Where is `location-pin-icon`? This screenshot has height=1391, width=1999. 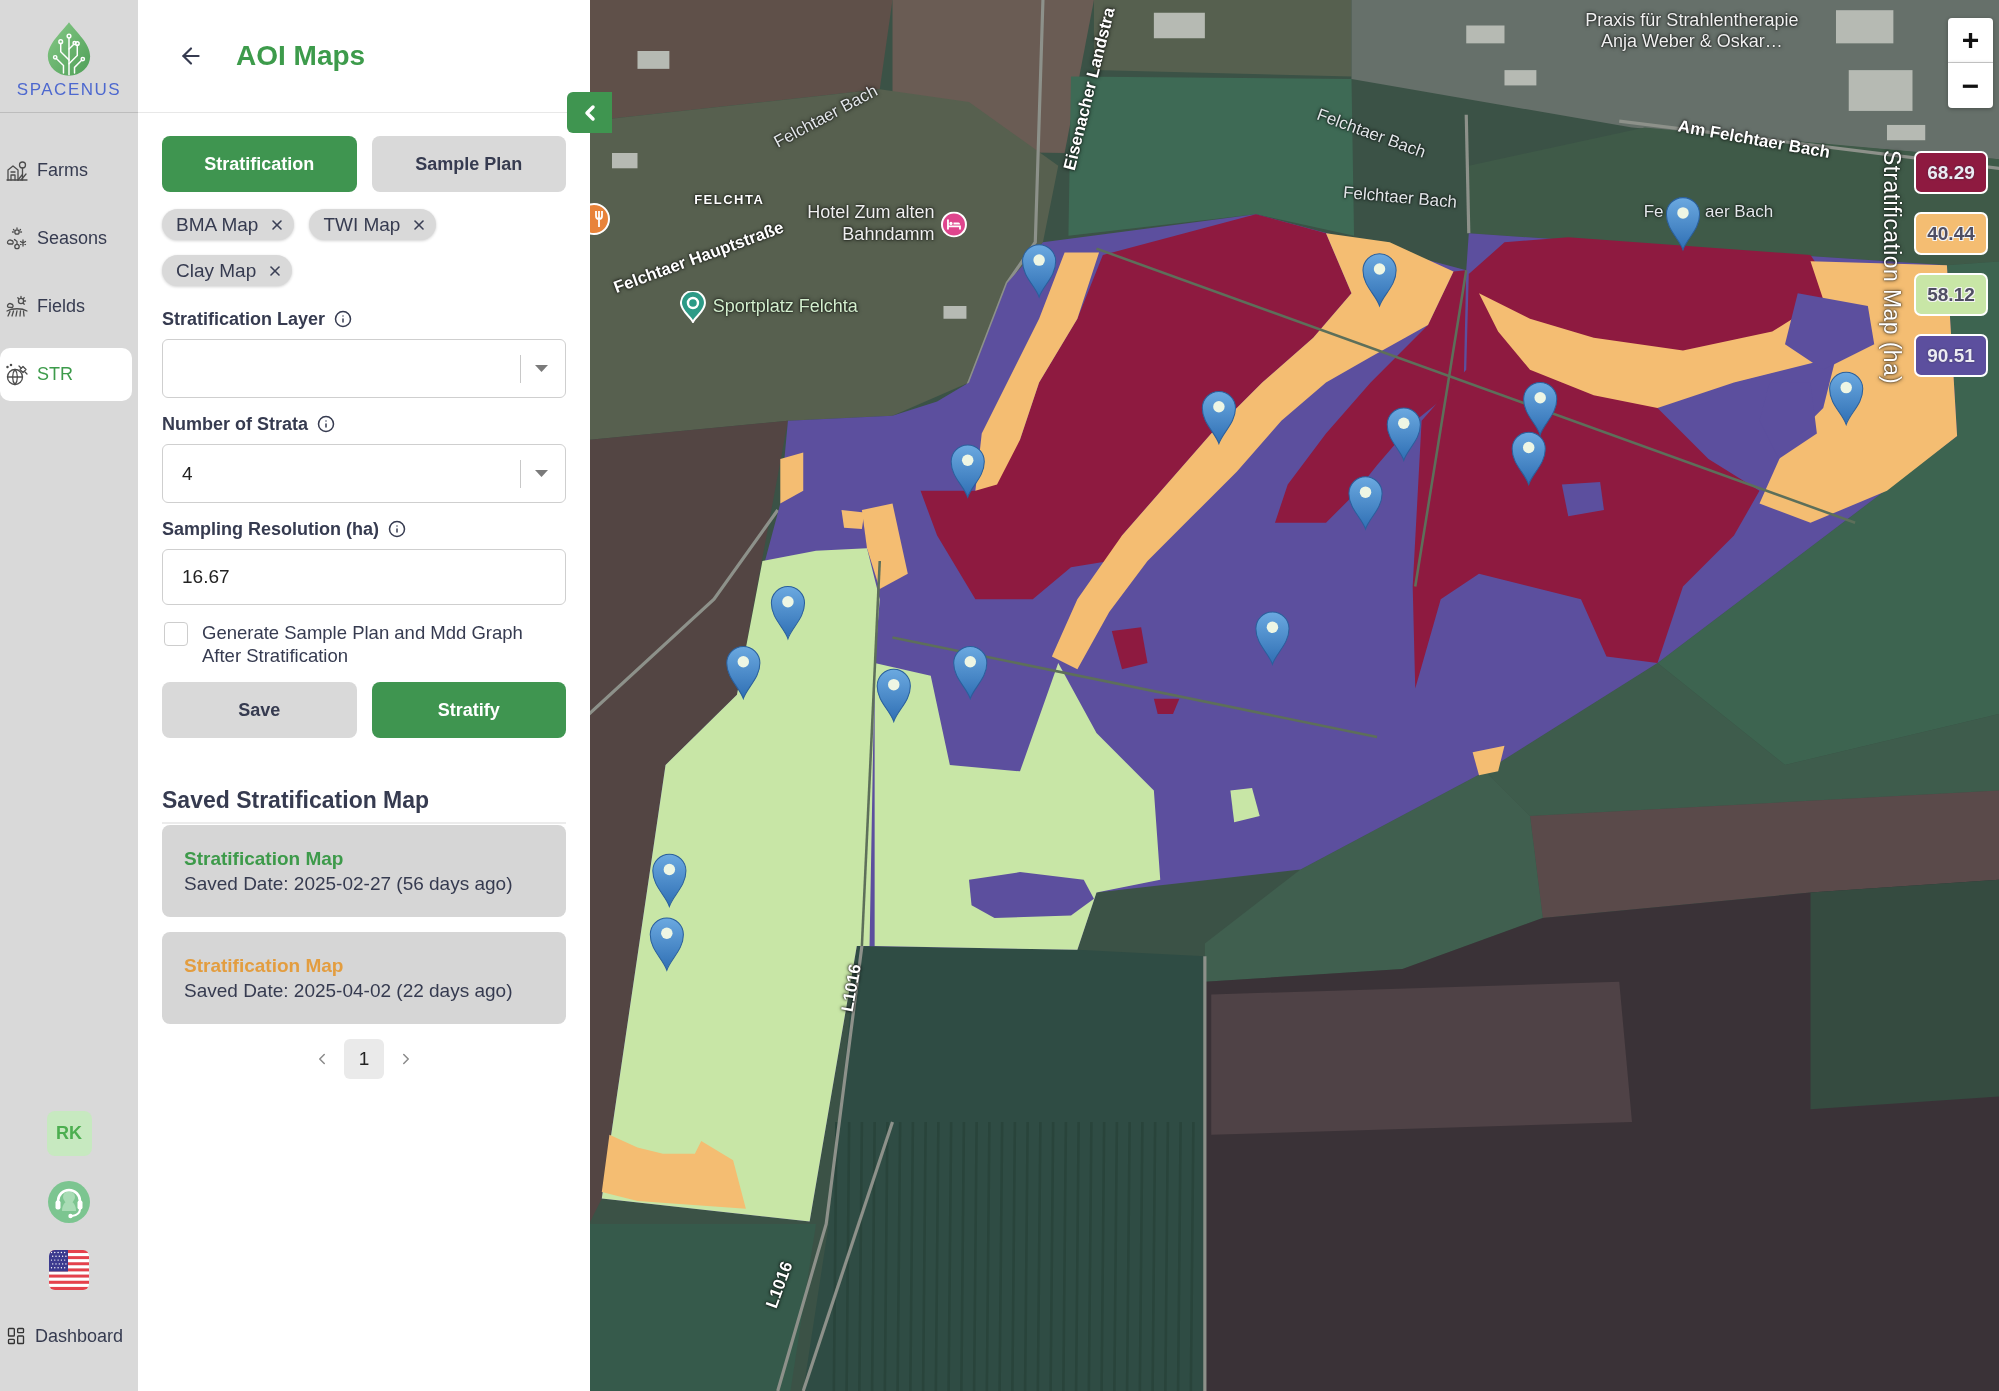 location-pin-icon is located at coordinates (692, 307).